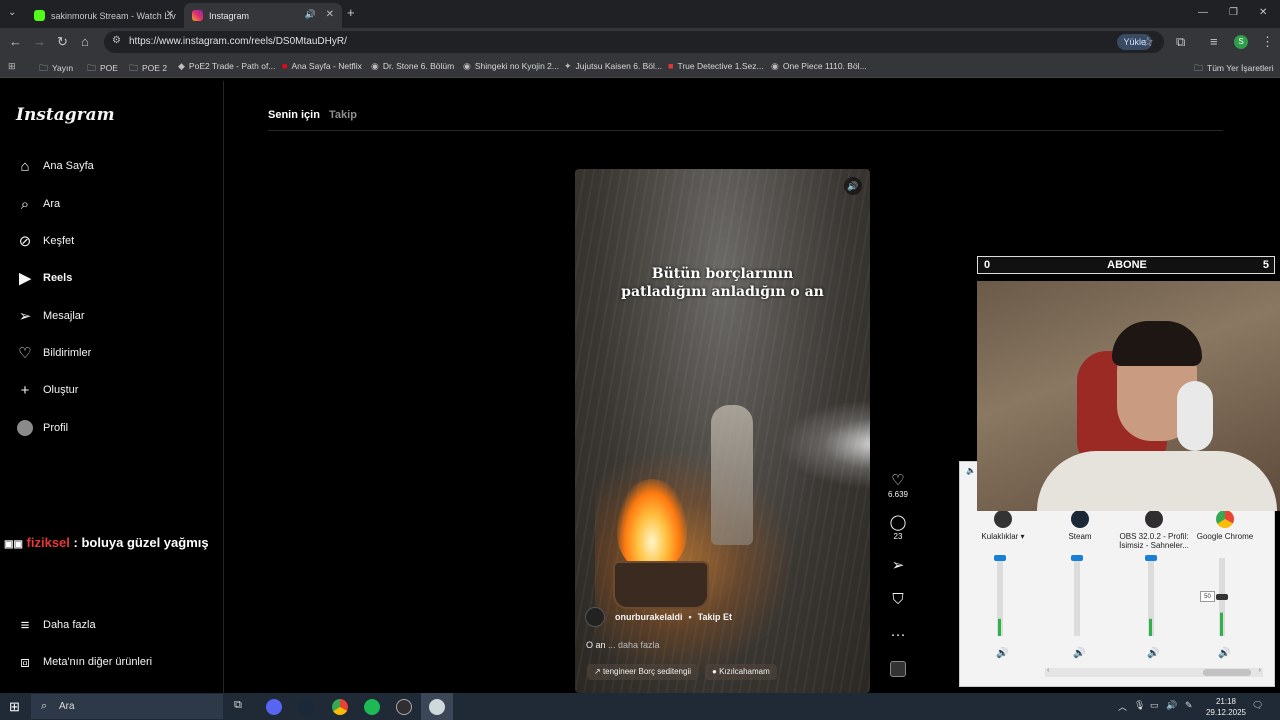 The height and width of the screenshot is (720, 1280). What do you see at coordinates (62, 42) in the screenshot?
I see `reload-icon: ↻` at bounding box center [62, 42].